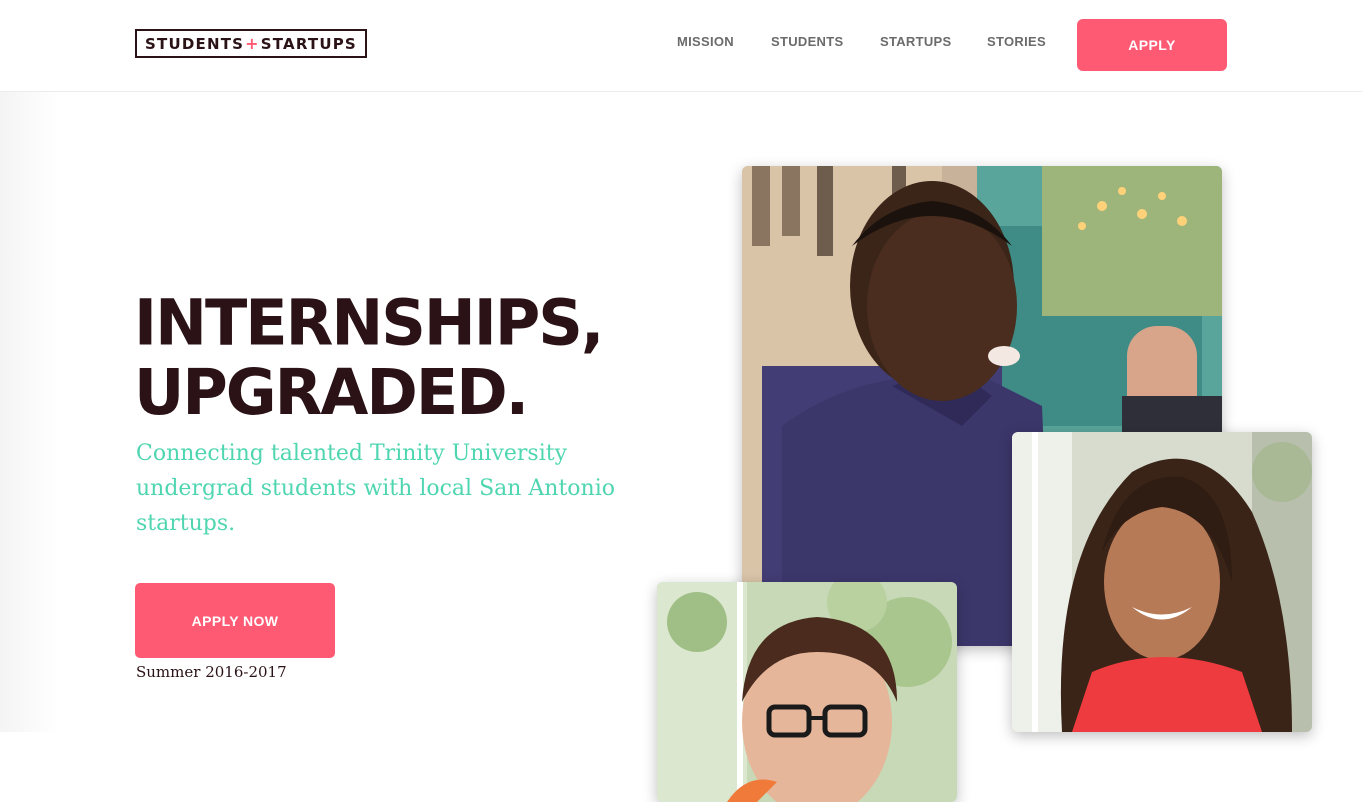 This screenshot has height=802, width=1362. Describe the element at coordinates (1152, 45) in the screenshot. I see `apply-button: APPLY` at that location.